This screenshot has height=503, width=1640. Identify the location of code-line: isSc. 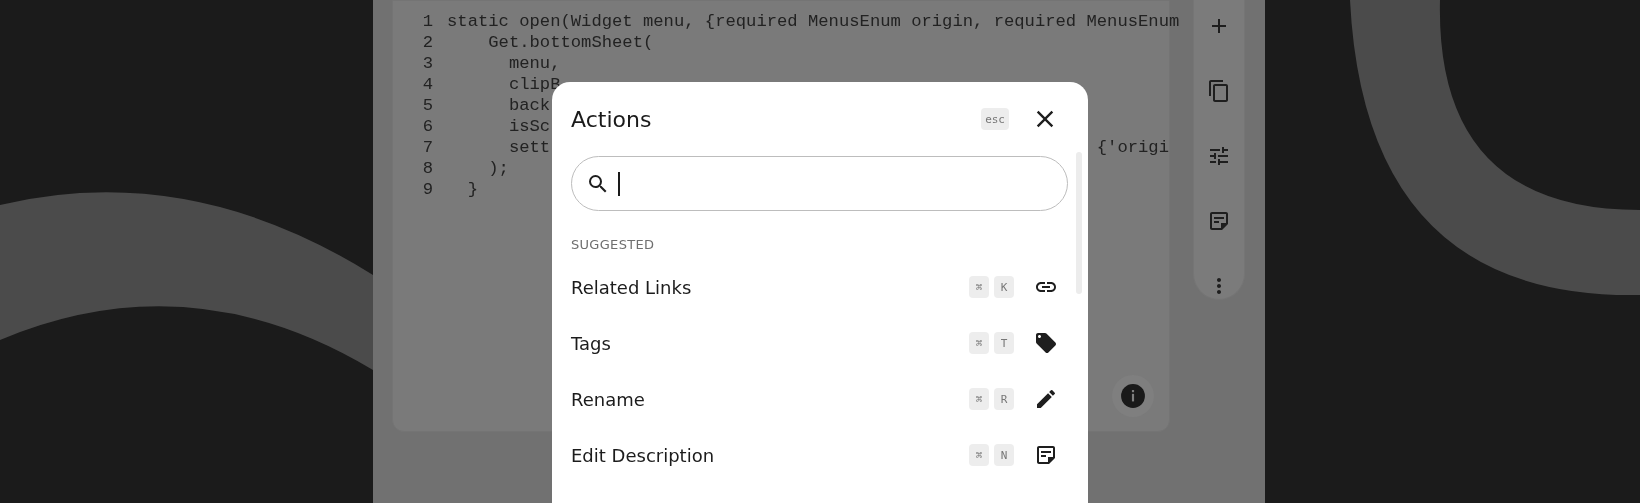
(529, 126).